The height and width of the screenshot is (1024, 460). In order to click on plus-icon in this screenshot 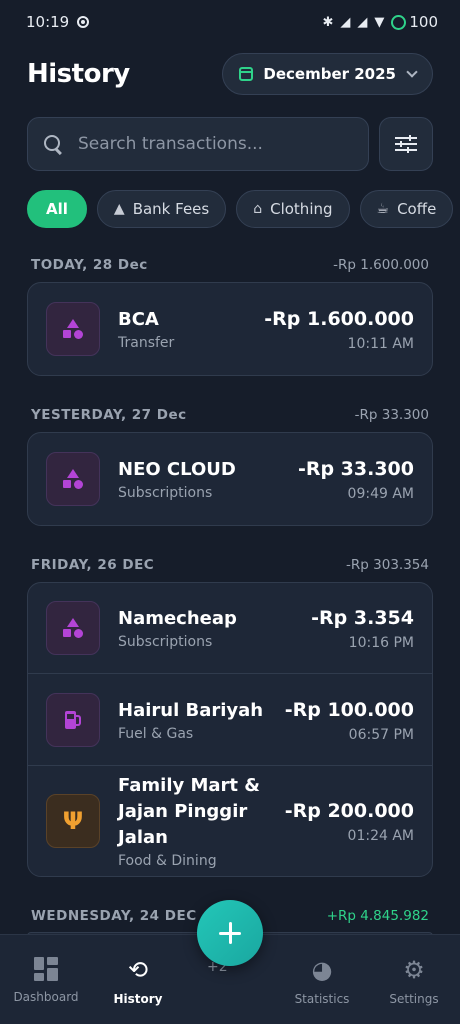, I will do `click(230, 933)`.